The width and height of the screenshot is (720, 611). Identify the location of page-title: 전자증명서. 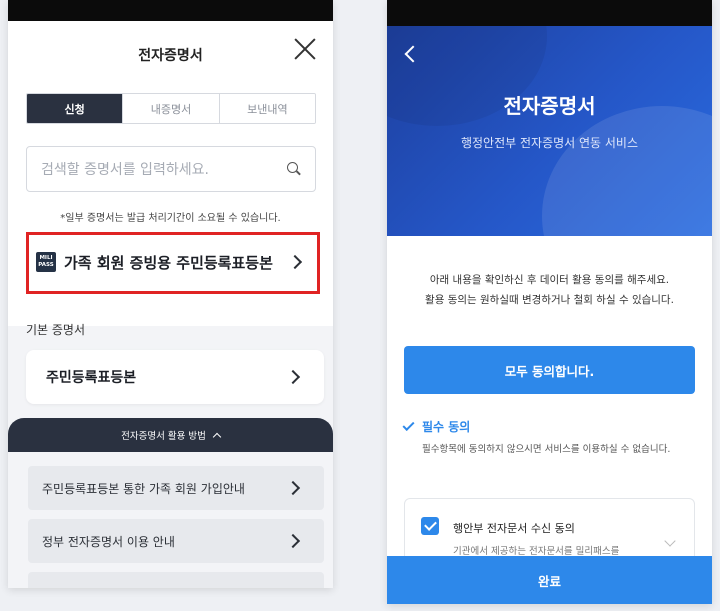
(170, 56).